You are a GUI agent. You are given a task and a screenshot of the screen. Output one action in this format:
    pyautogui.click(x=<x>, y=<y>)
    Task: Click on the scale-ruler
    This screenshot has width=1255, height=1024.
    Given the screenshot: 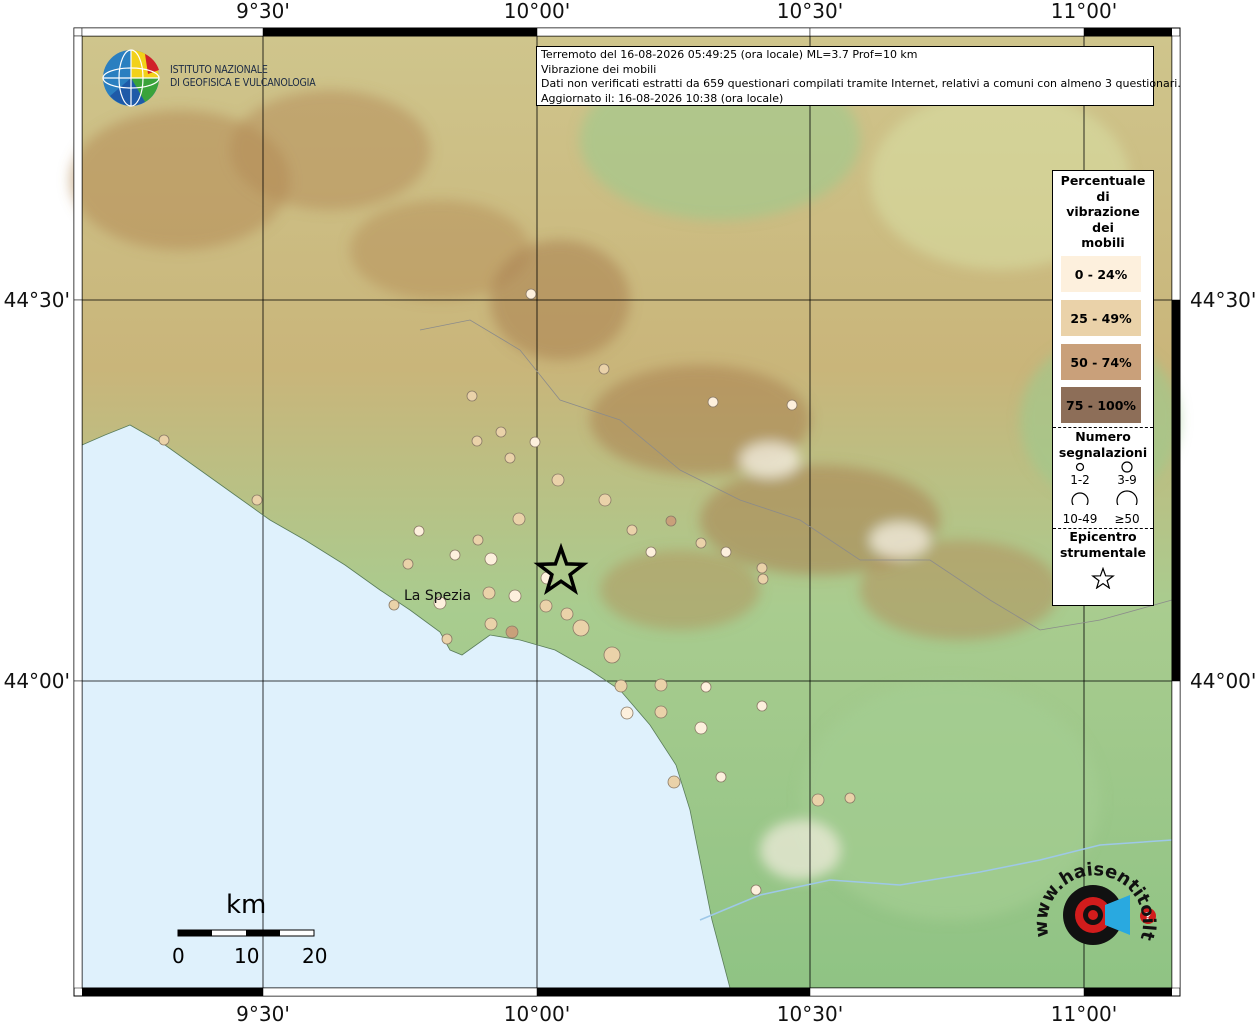 What is the action you would take?
    pyautogui.click(x=246, y=933)
    